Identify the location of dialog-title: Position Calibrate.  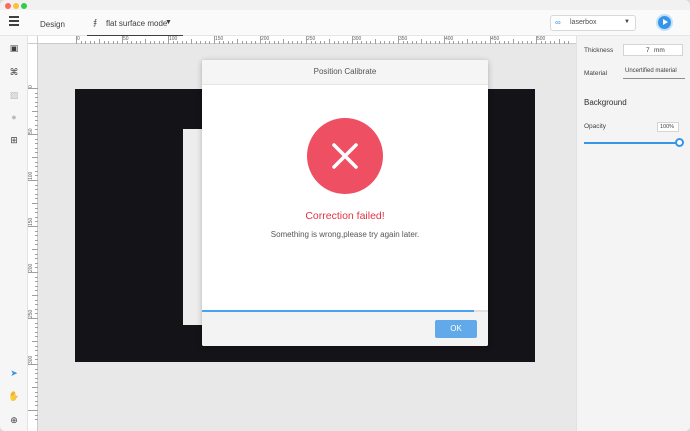
(345, 71).